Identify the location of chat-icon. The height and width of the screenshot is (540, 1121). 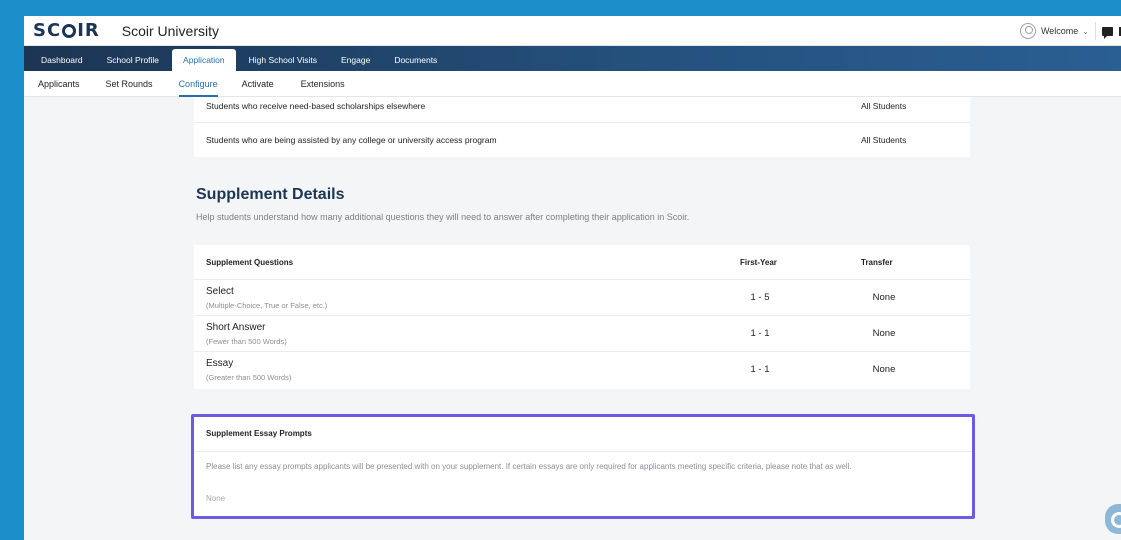
(1107, 32).